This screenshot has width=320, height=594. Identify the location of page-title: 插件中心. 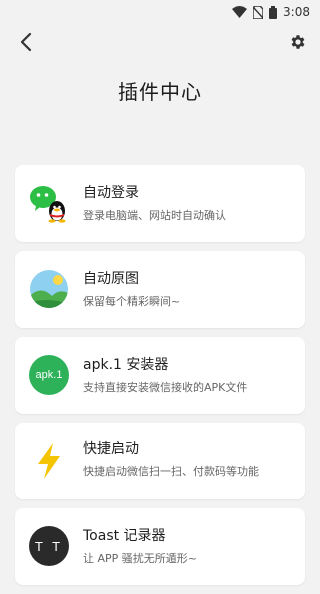
(160, 92).